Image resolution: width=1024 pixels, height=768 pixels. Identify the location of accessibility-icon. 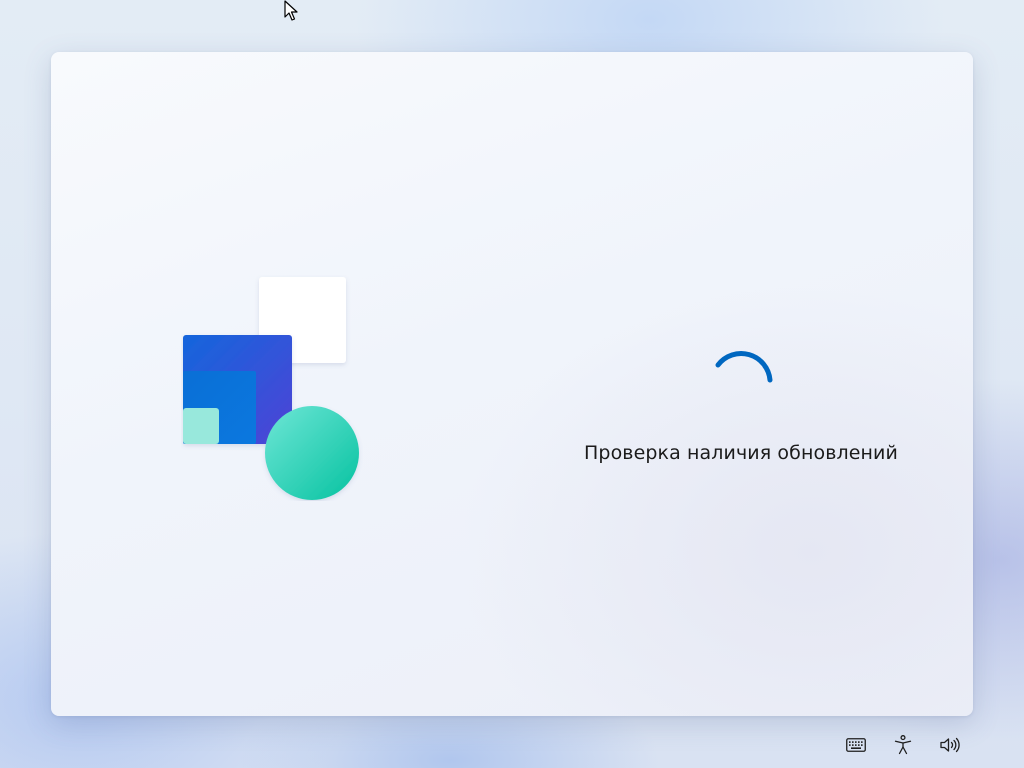
(903, 745).